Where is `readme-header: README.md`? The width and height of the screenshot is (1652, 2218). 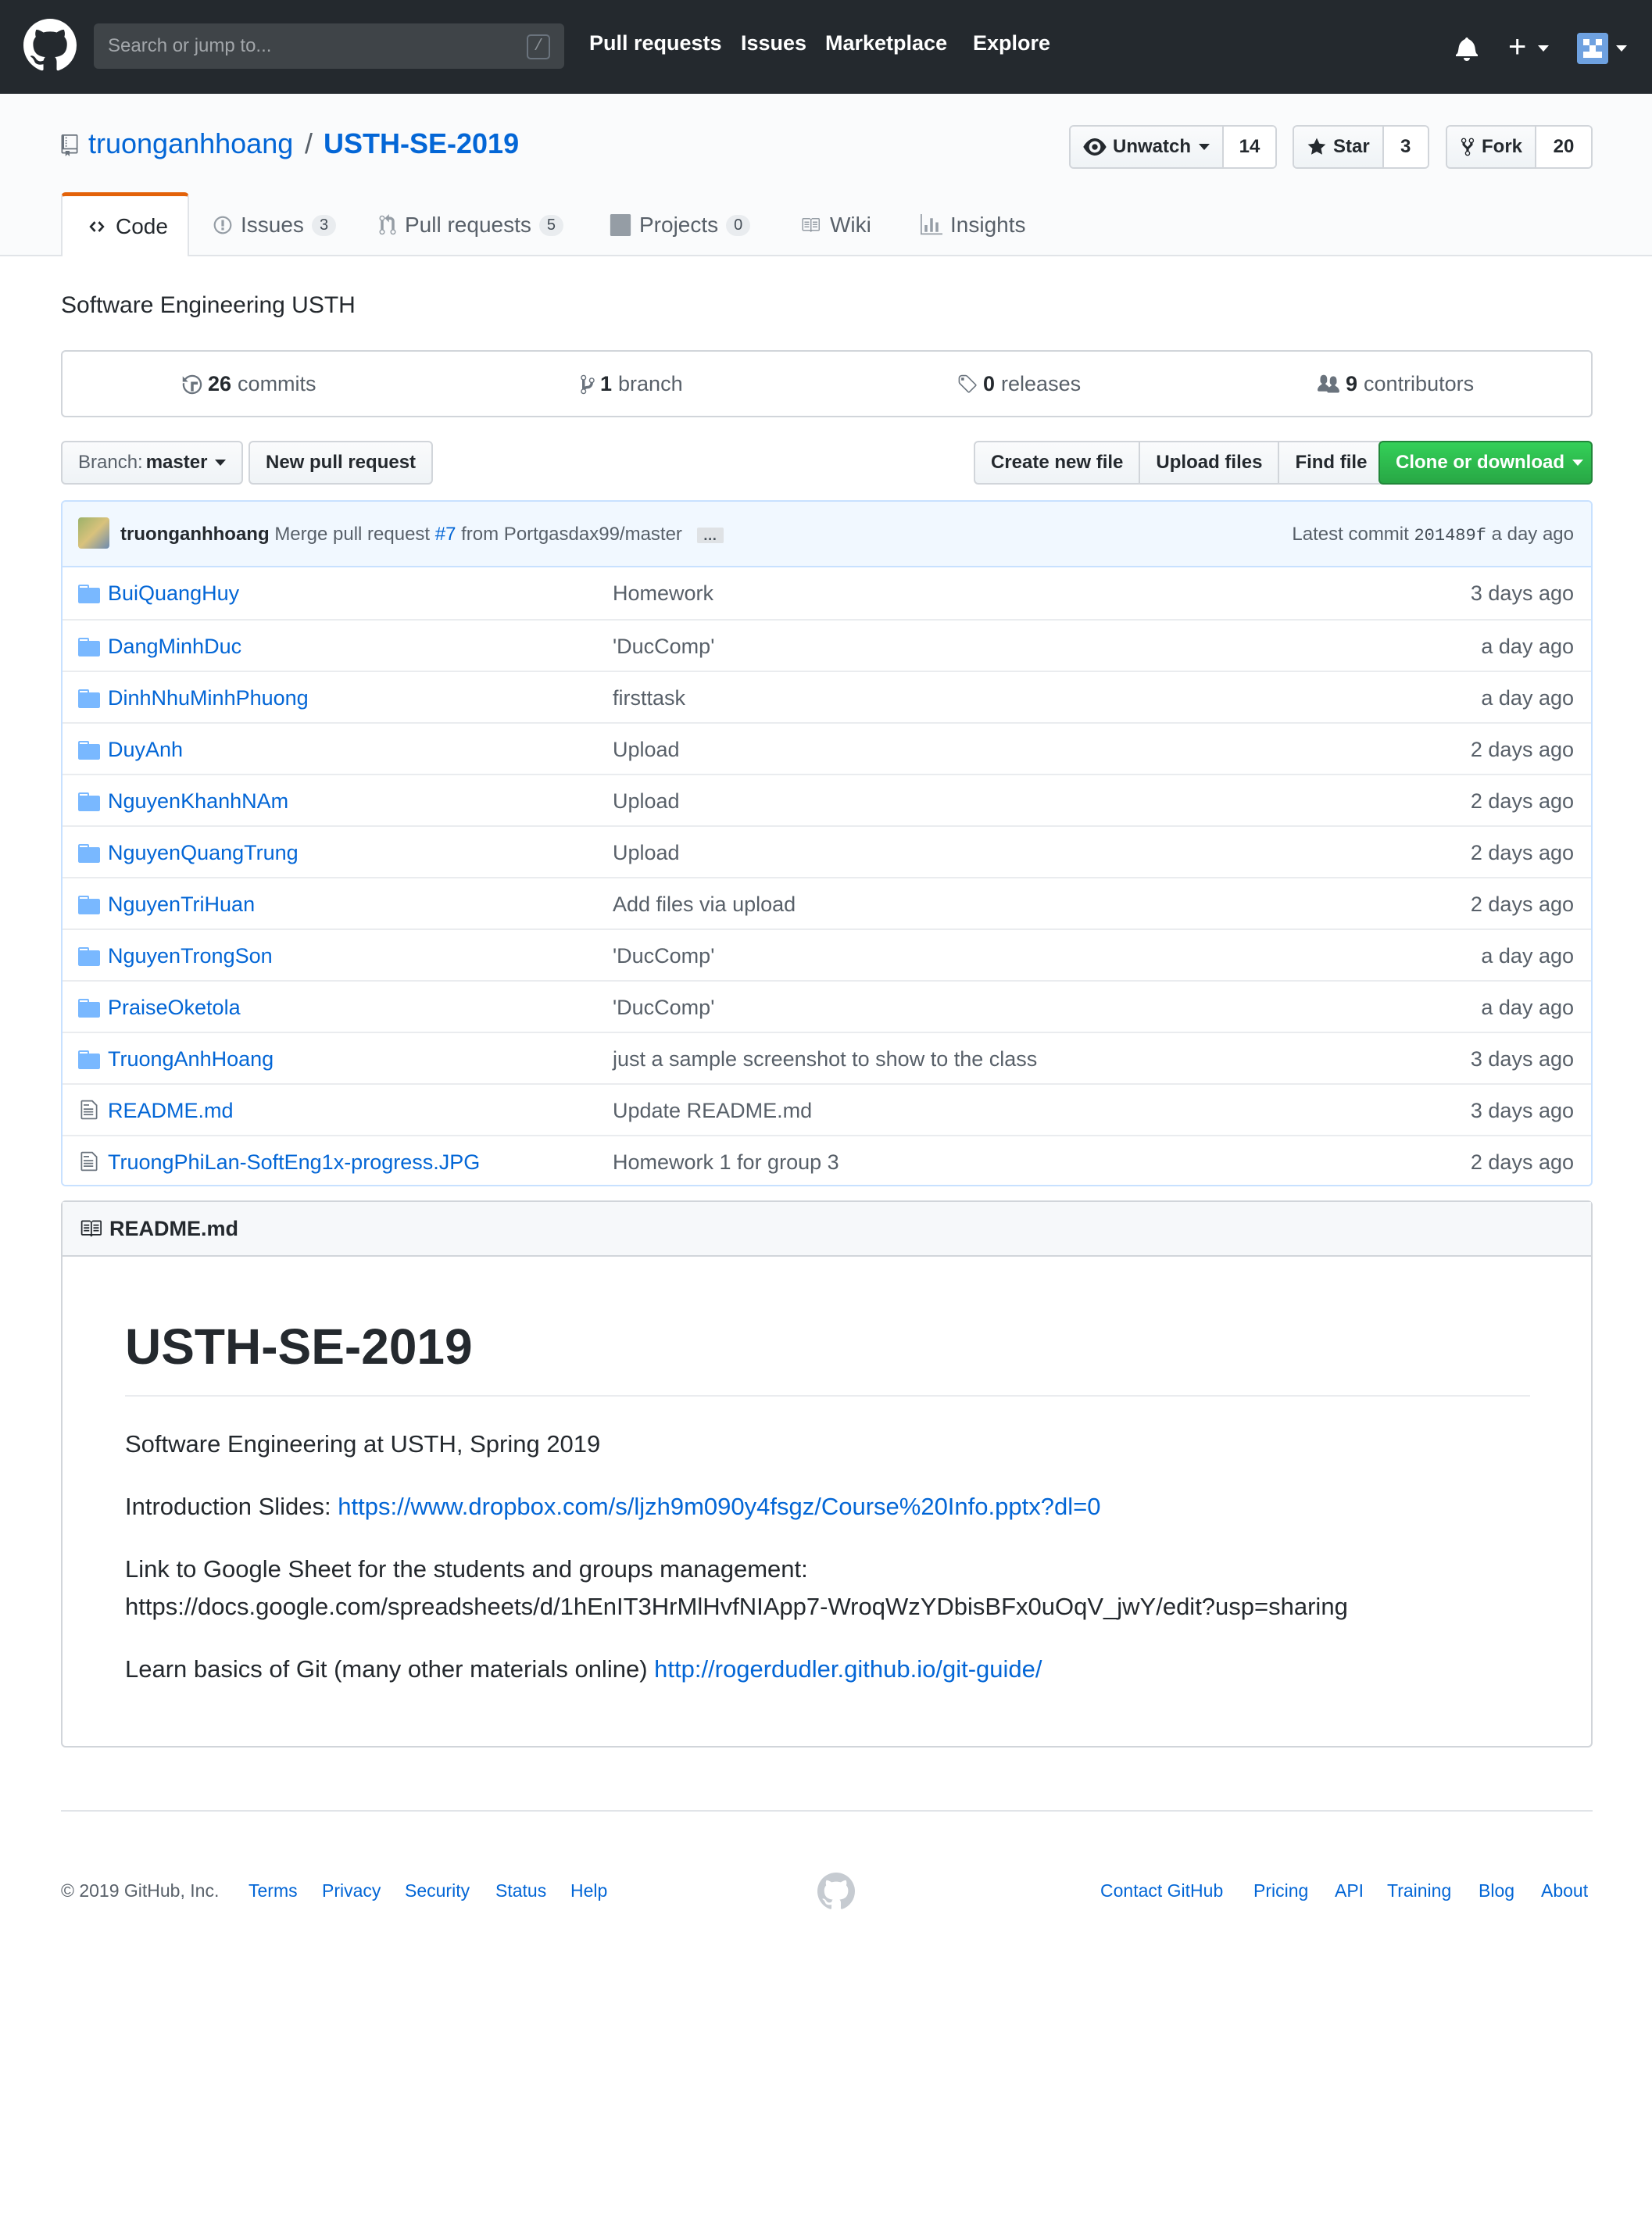
readme-header: README.md is located at coordinates (827, 1229).